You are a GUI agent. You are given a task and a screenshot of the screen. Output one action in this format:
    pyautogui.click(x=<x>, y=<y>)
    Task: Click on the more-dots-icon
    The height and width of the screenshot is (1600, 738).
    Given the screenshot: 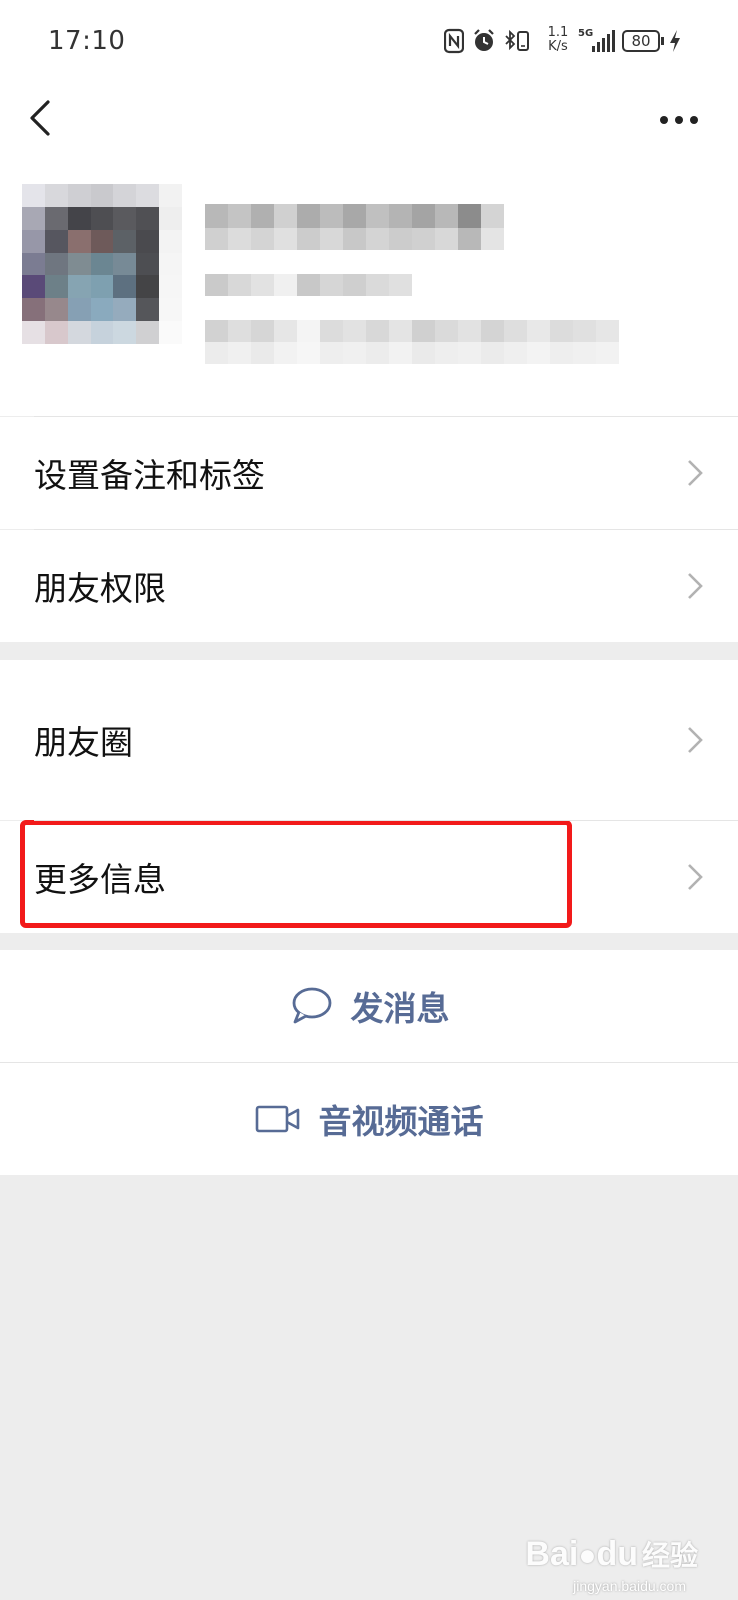 What is the action you would take?
    pyautogui.click(x=679, y=120)
    